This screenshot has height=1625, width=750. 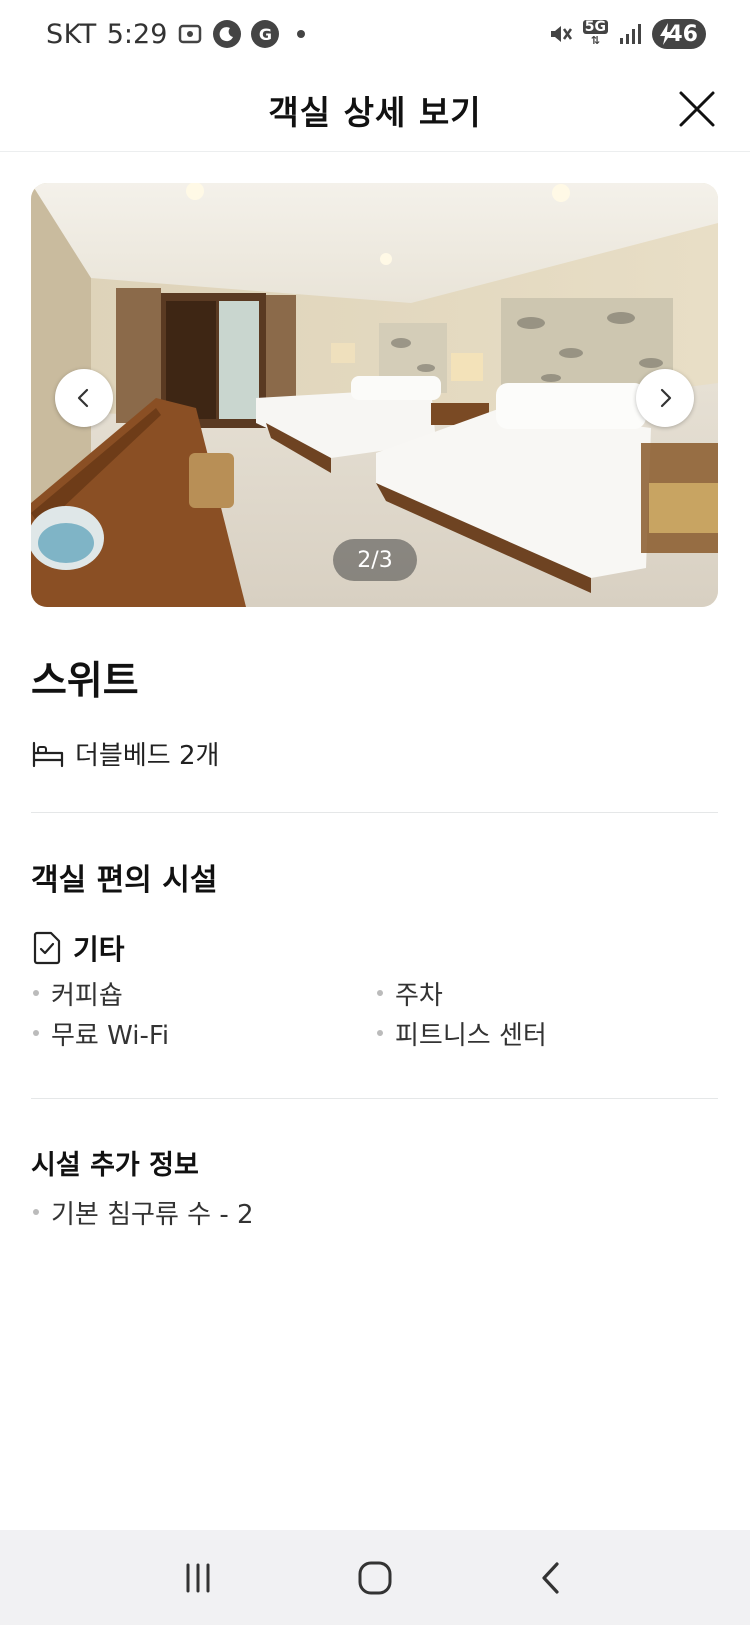 I want to click on amenity-category: 기타, so click(x=78, y=948).